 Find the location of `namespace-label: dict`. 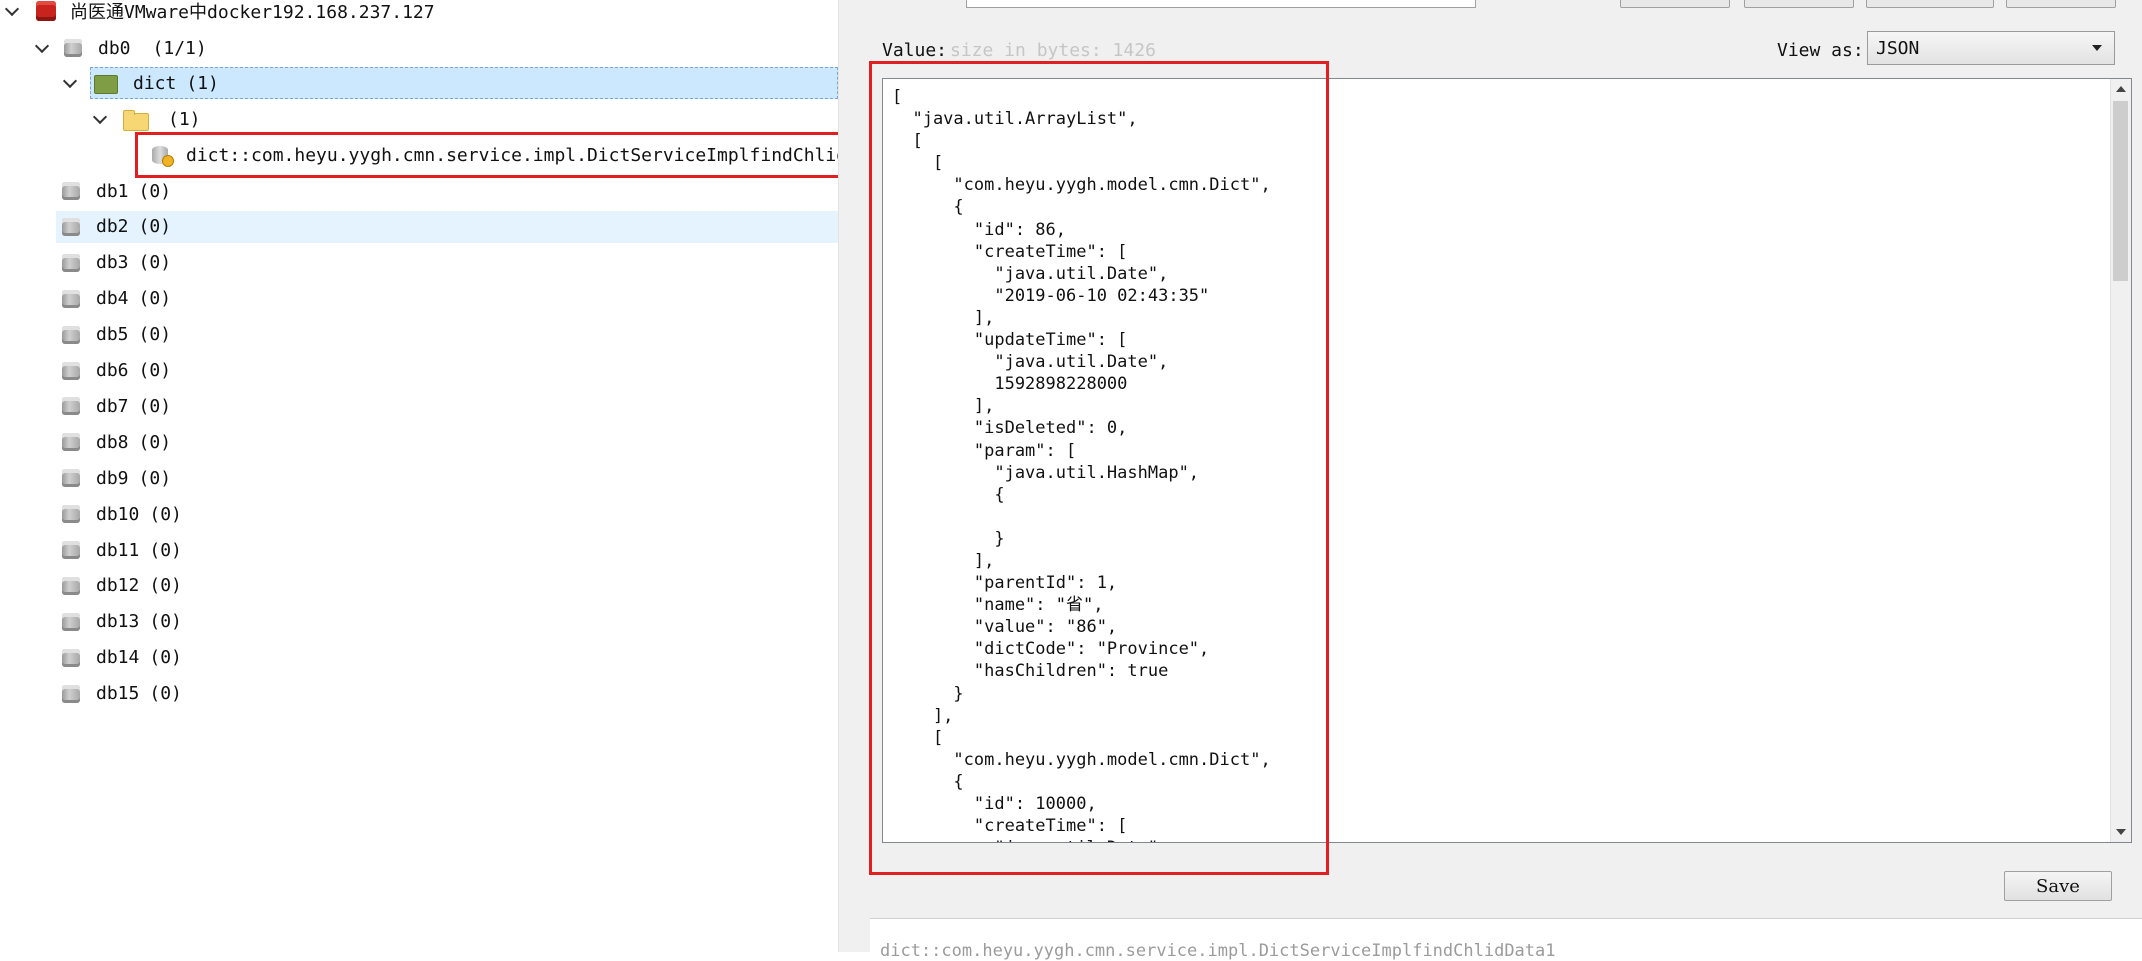

namespace-label: dict is located at coordinates (155, 83).